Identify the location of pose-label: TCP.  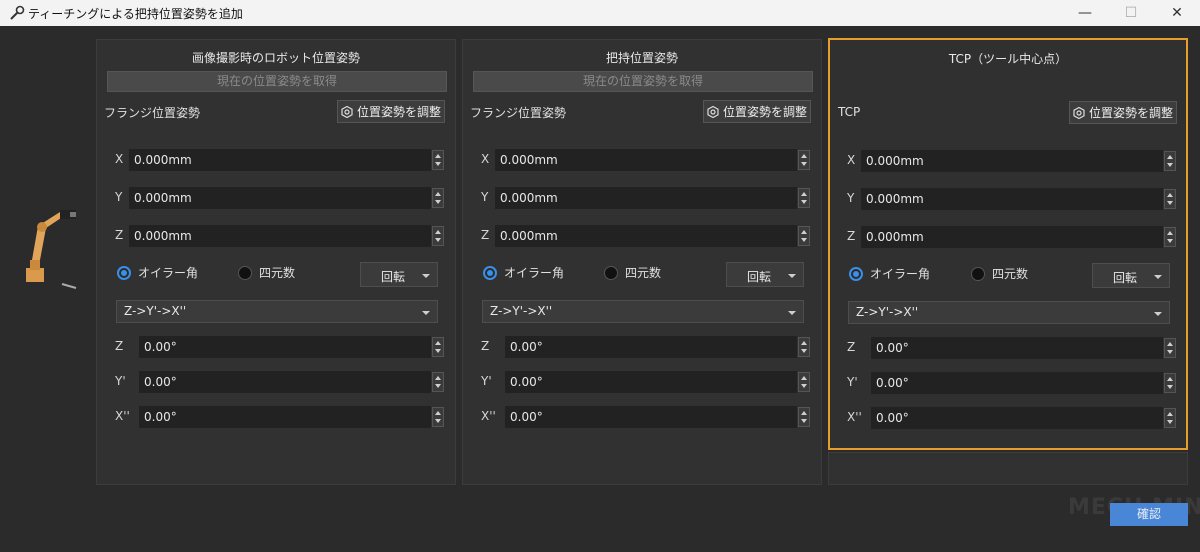
(849, 112).